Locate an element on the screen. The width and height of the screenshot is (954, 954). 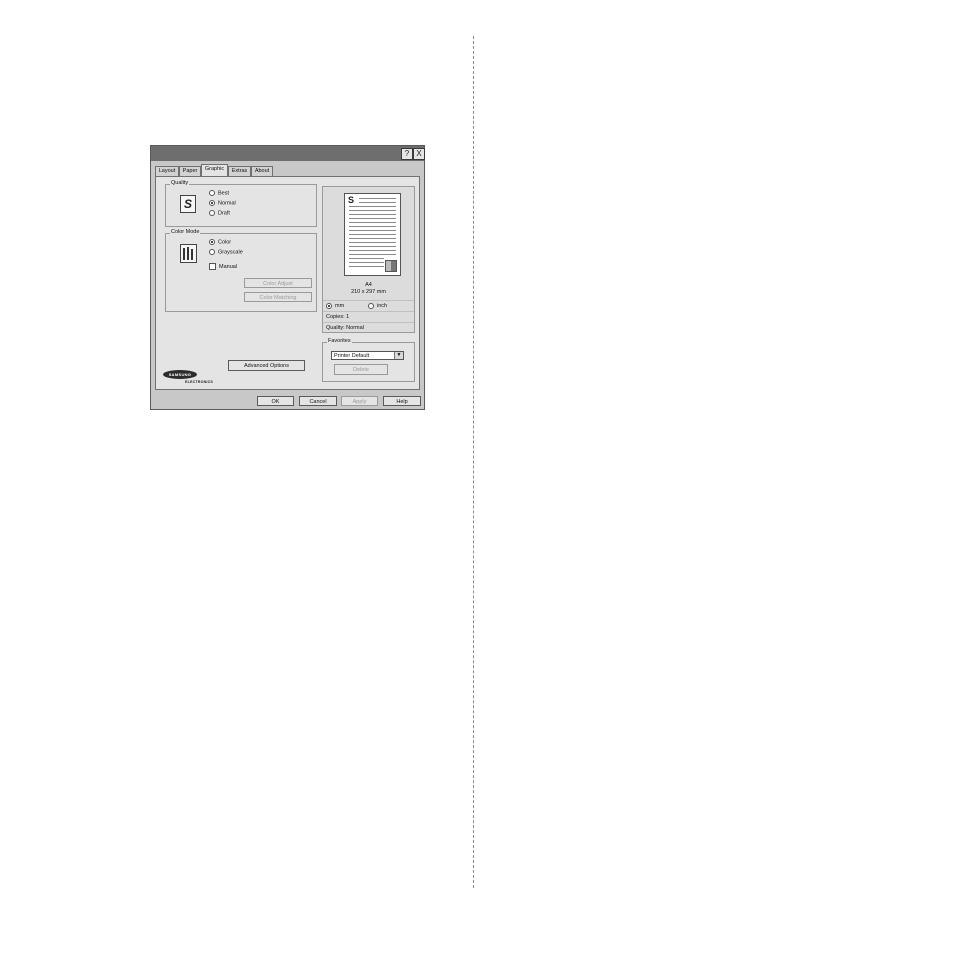
tab-about: About is located at coordinates (262, 171).